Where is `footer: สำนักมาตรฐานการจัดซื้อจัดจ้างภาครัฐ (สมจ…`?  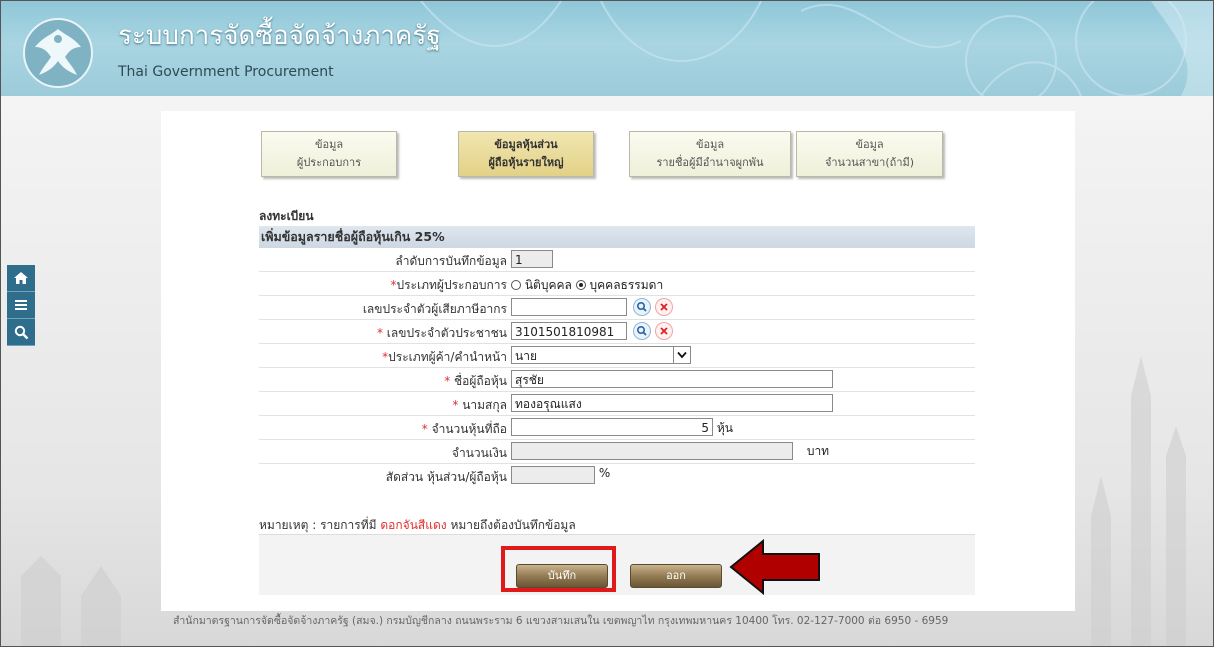 footer: สำนักมาตรฐานการจัดซื้อจัดจ้างภาครัฐ (สมจ… is located at coordinates (601, 621).